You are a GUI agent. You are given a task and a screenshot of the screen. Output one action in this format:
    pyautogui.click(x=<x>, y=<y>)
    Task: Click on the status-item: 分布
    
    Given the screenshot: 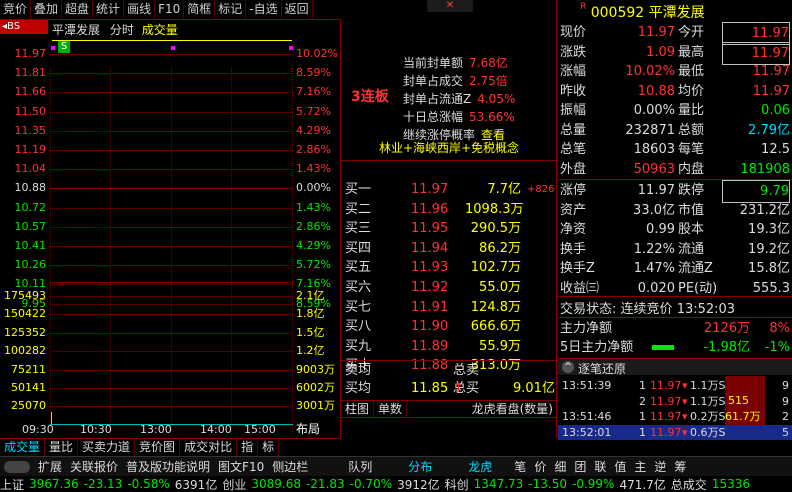 What is the action you would take?
    pyautogui.click(x=420, y=466)
    